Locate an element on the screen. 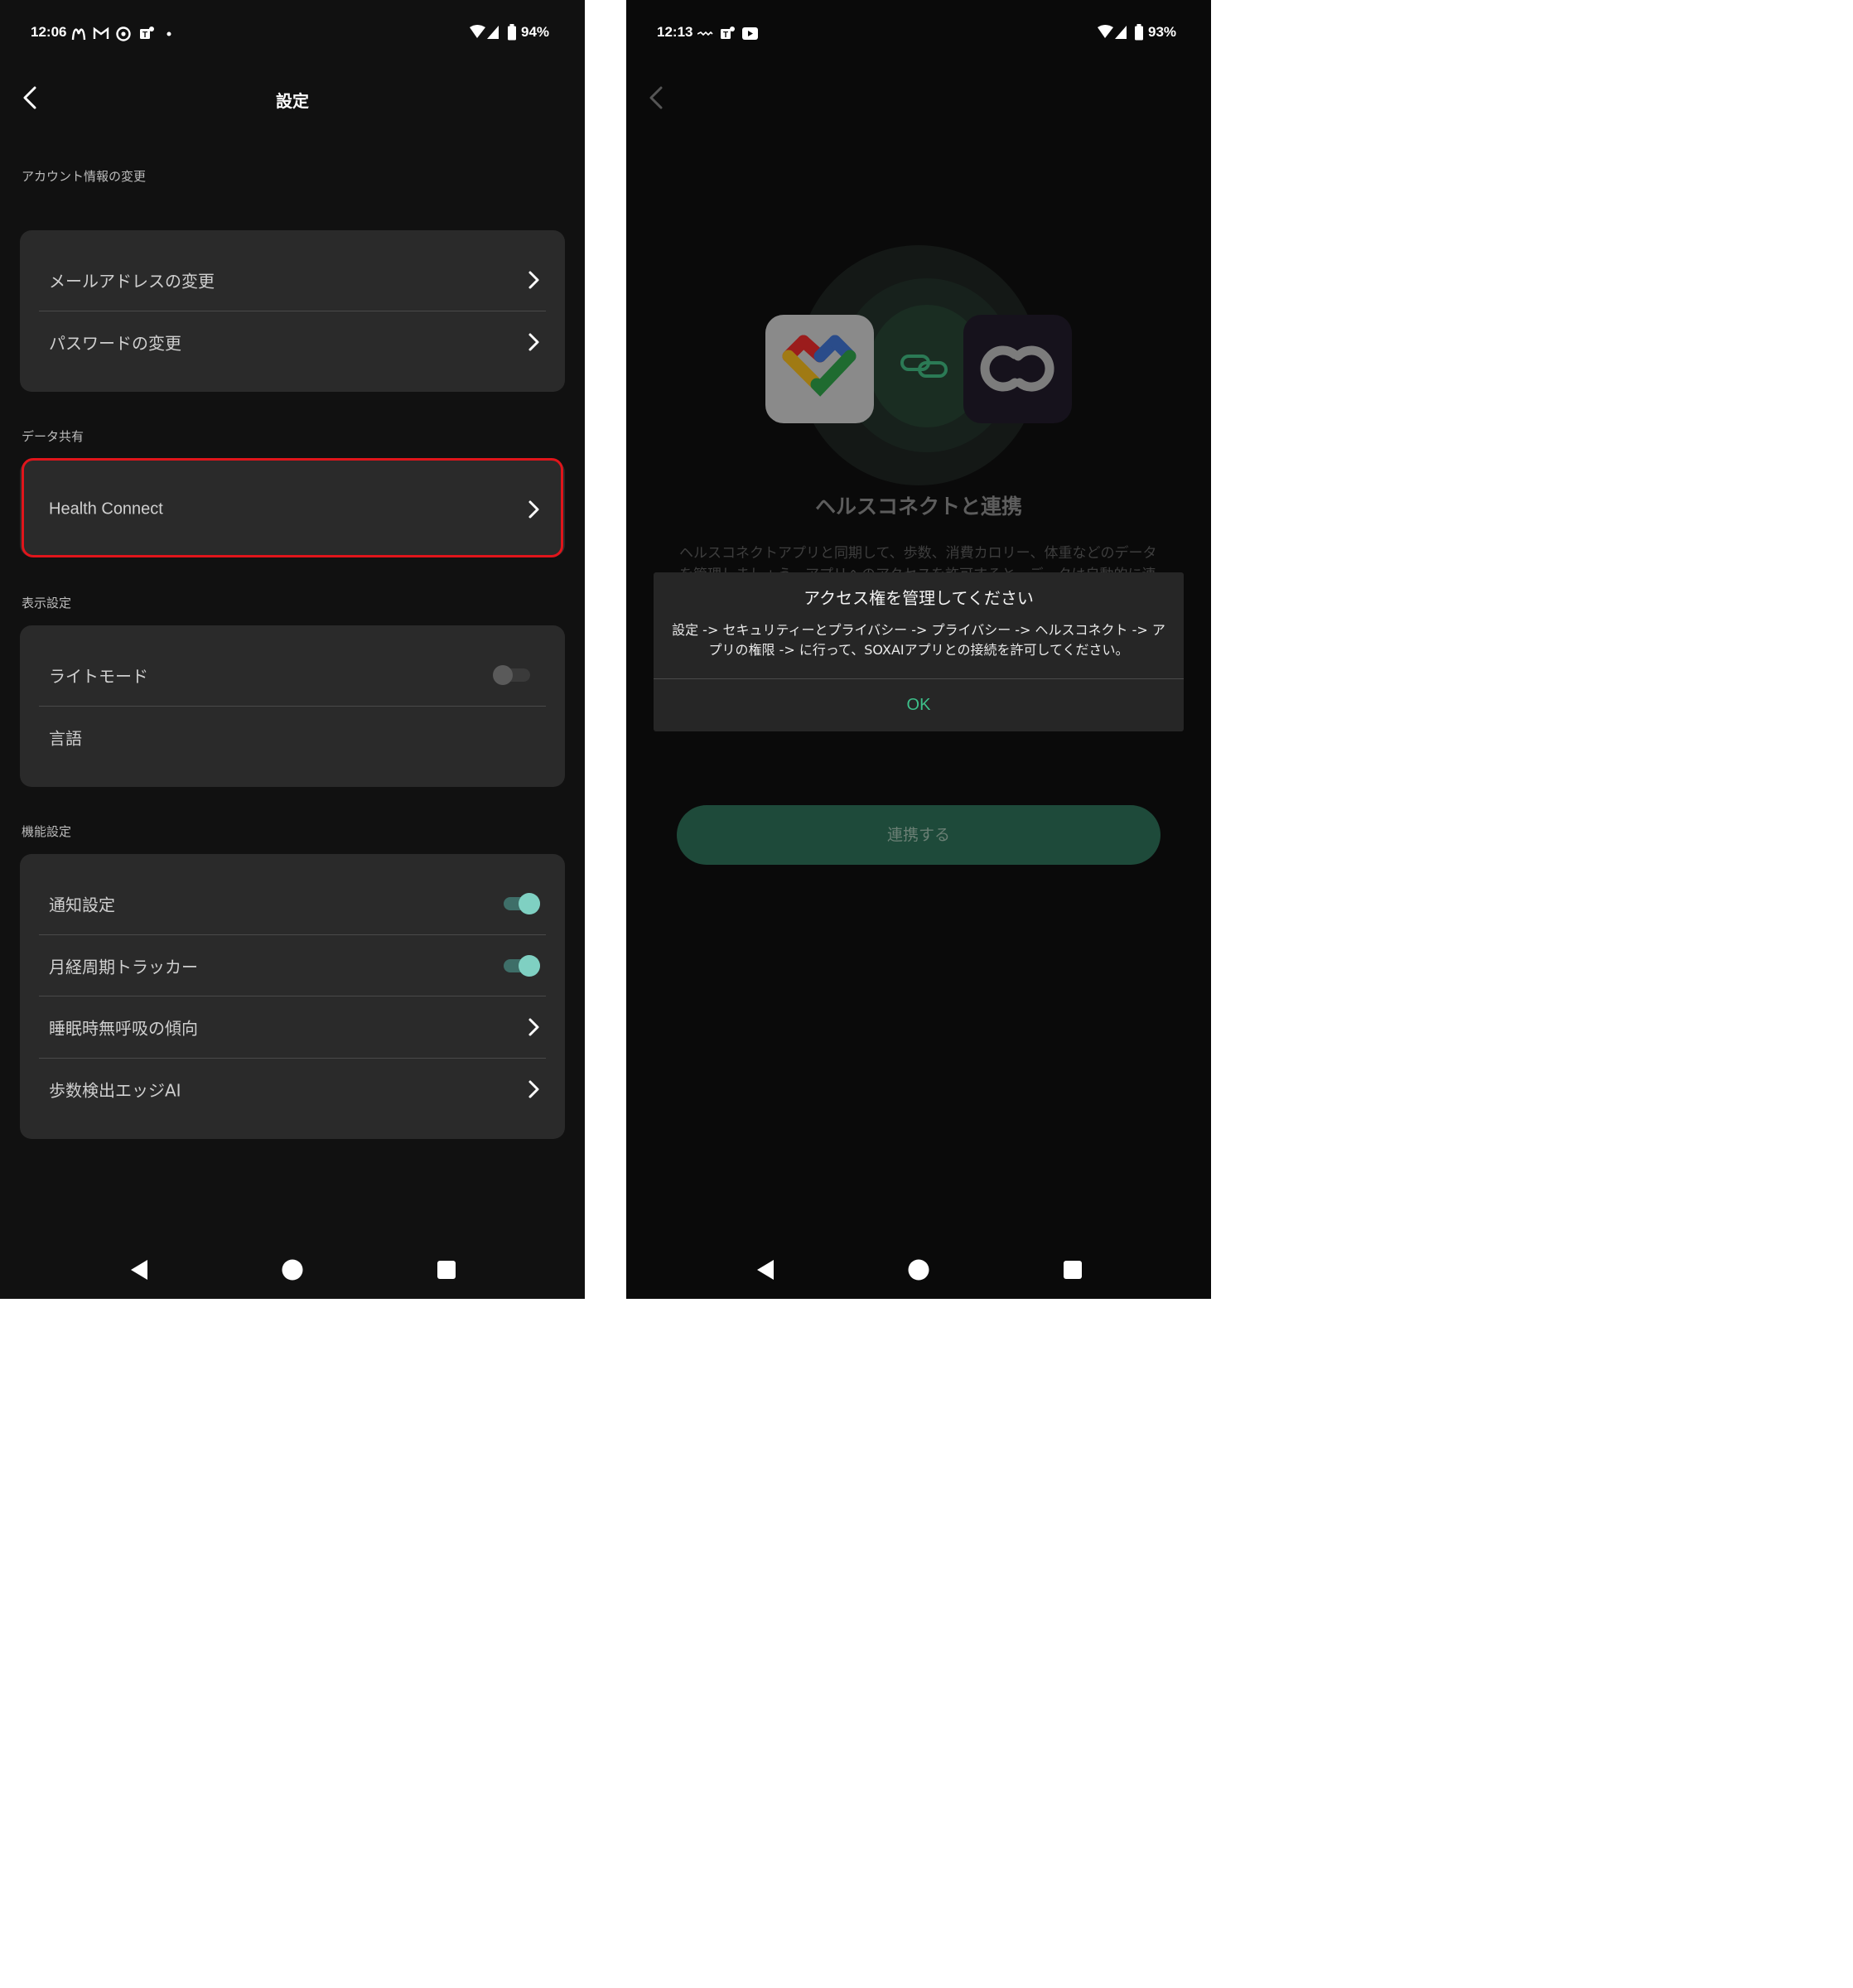  notification-settings-item: 通知設定 is located at coordinates (292, 903).